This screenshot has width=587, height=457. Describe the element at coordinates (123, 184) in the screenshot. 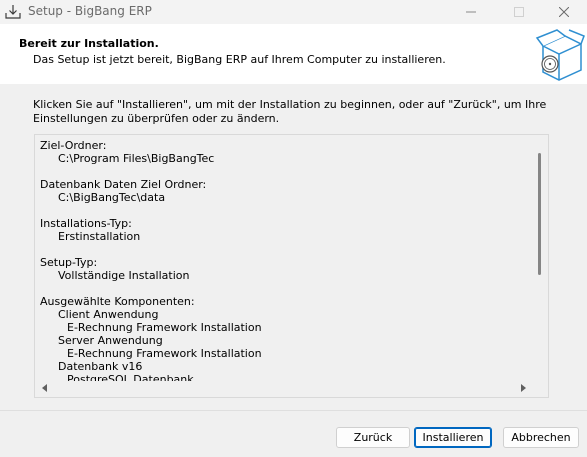

I see `db-folder-label: Datenbank Daten Ziel Ordner:` at that location.